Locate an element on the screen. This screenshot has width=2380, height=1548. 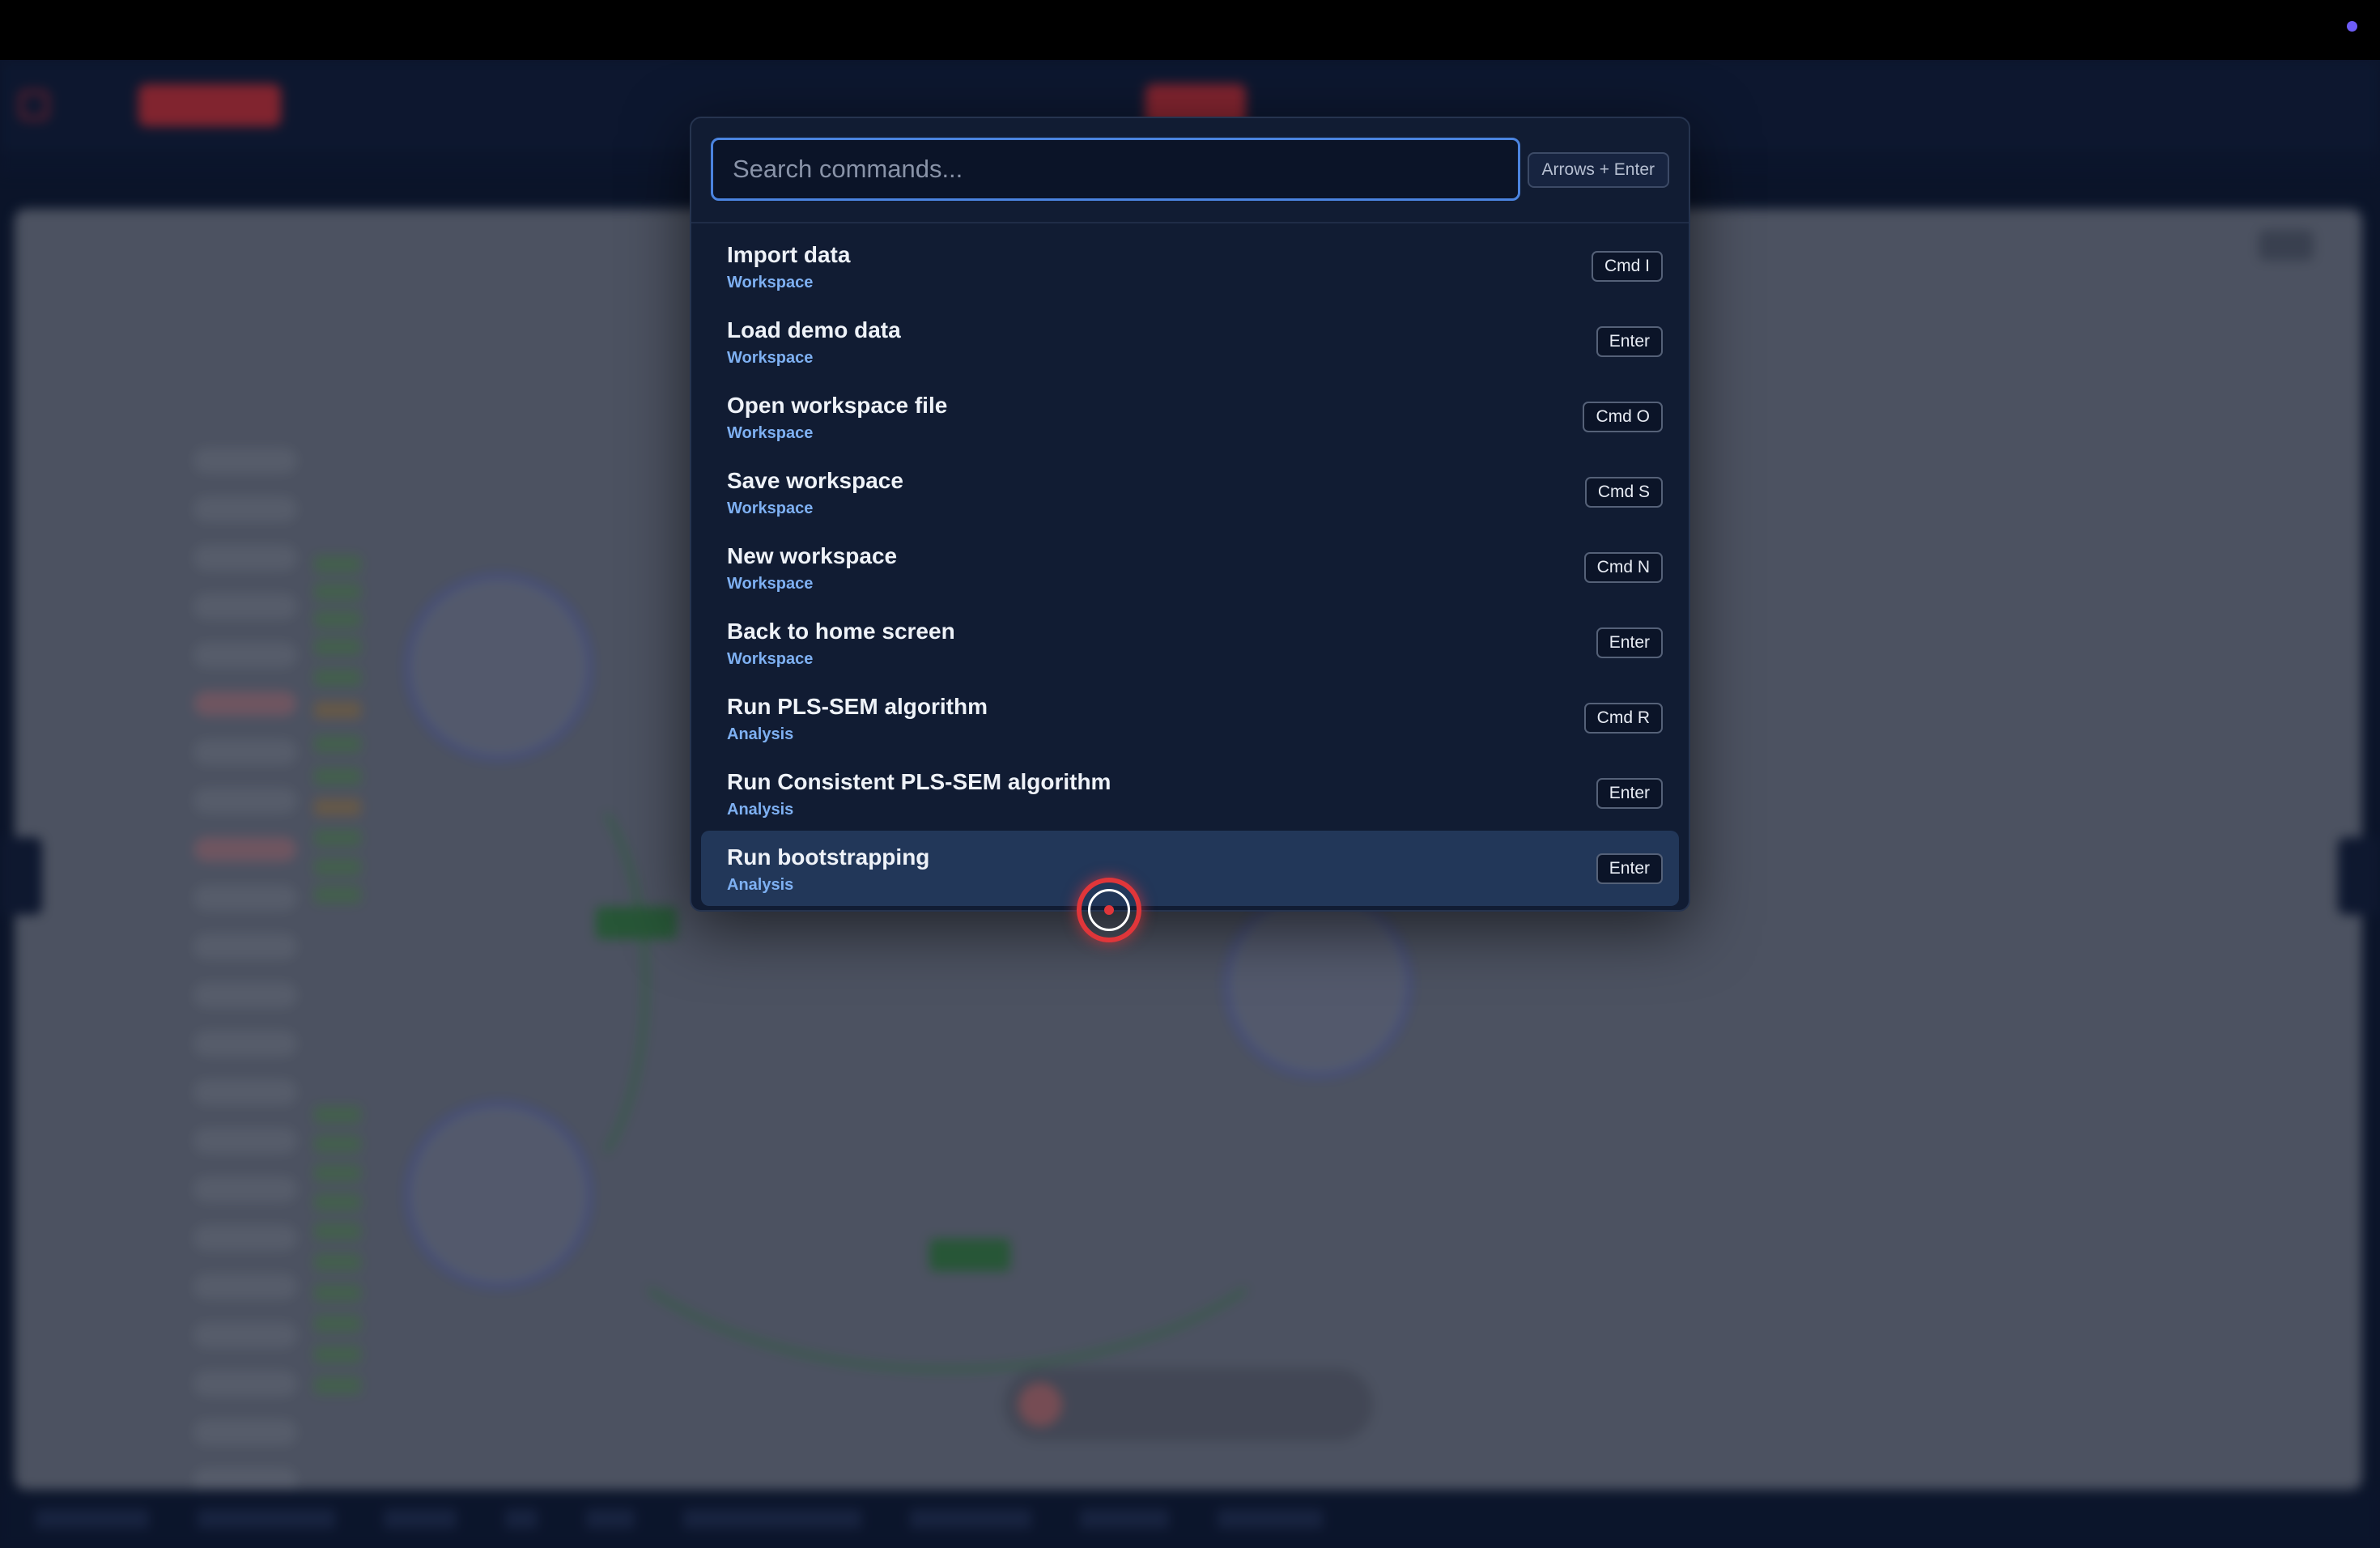
command-label: Save workspace is located at coordinates (815, 480).